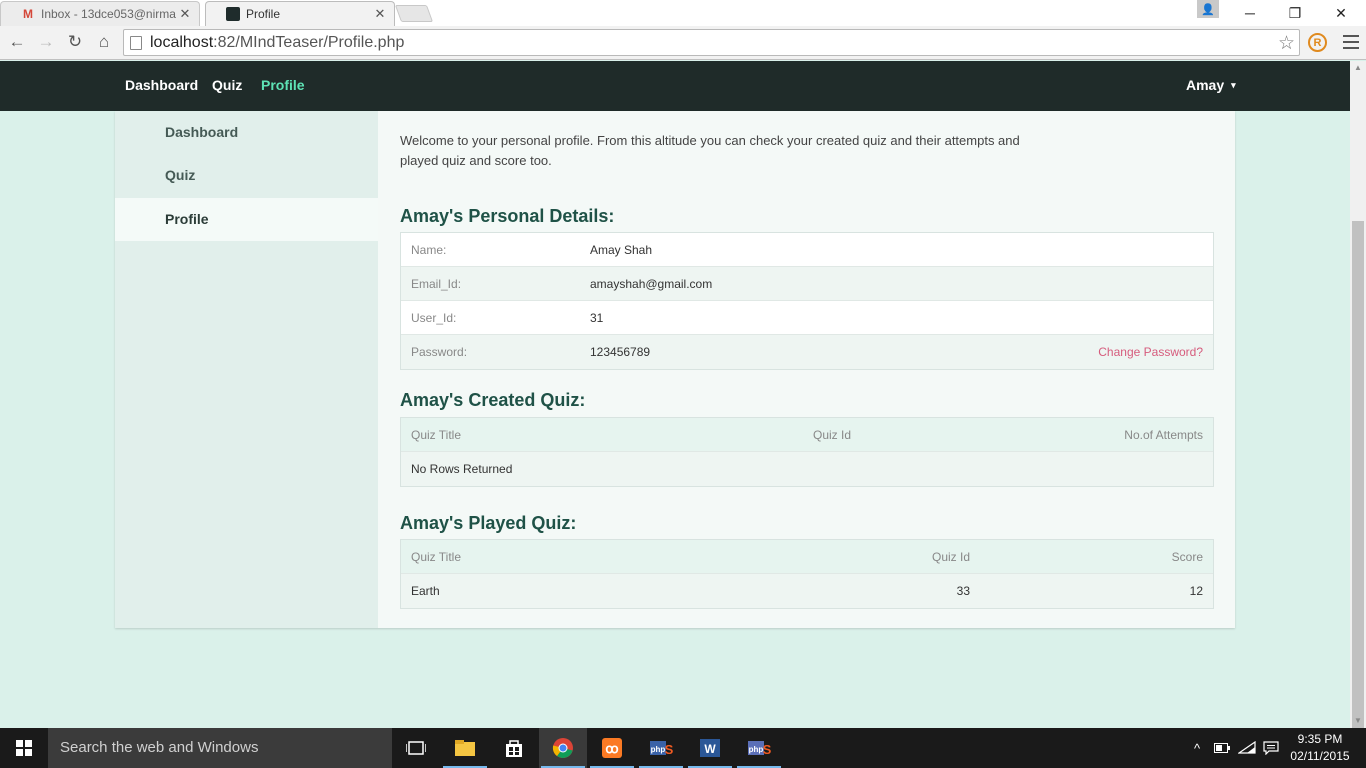 The height and width of the screenshot is (768, 1366). What do you see at coordinates (246, 132) in the screenshot?
I see `sidebar-item-dashboard: Dashboard` at bounding box center [246, 132].